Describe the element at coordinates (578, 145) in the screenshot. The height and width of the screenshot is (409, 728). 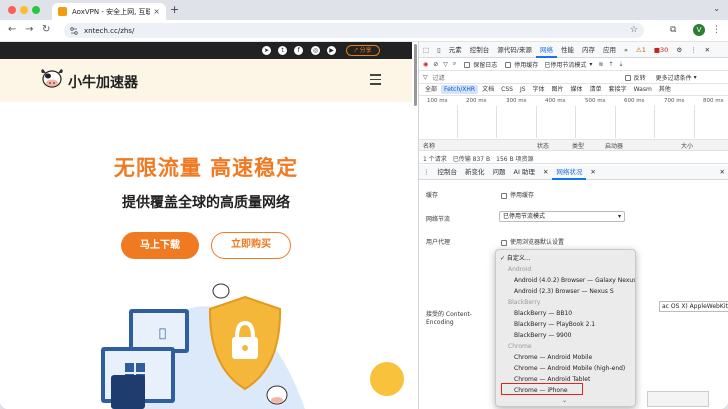
I see `col-type: 类型` at that location.